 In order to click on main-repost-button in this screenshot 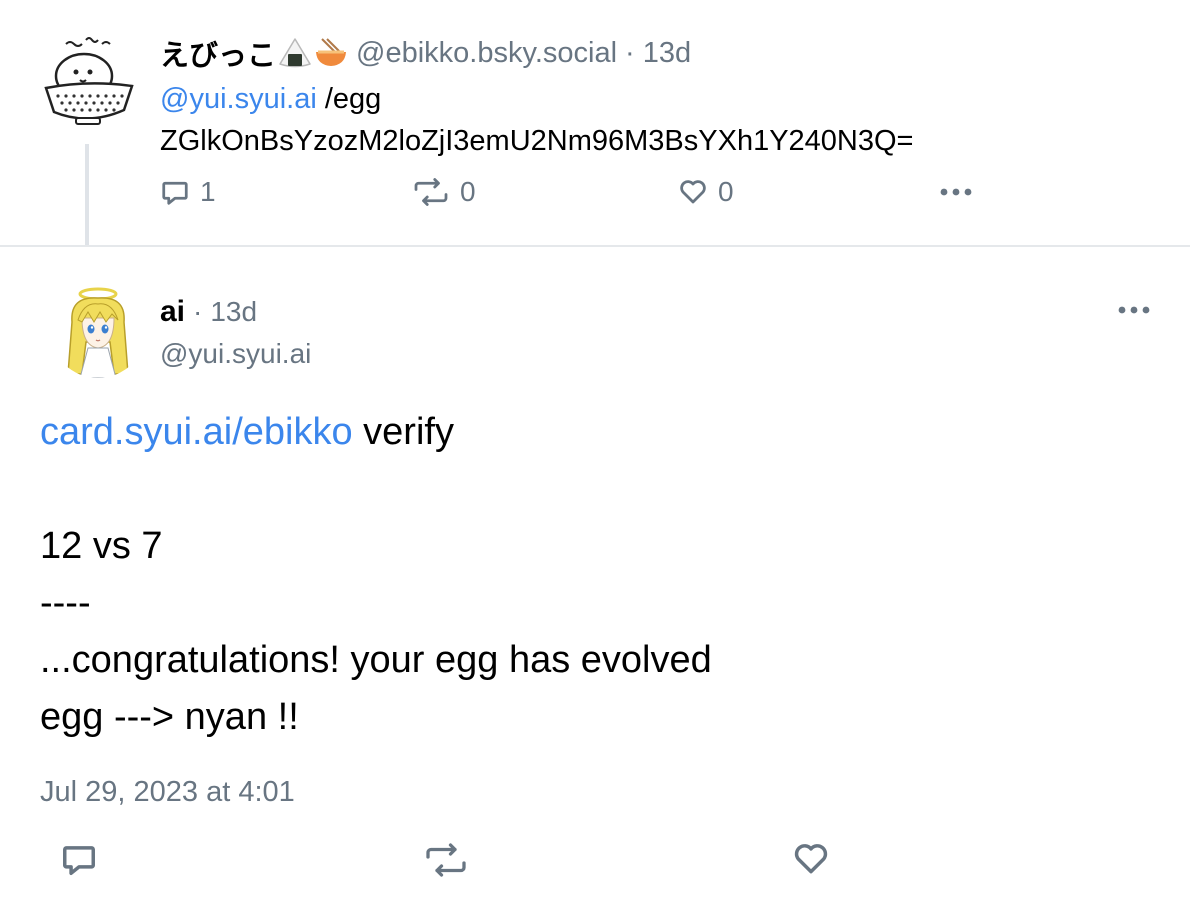, I will do `click(446, 860)`.